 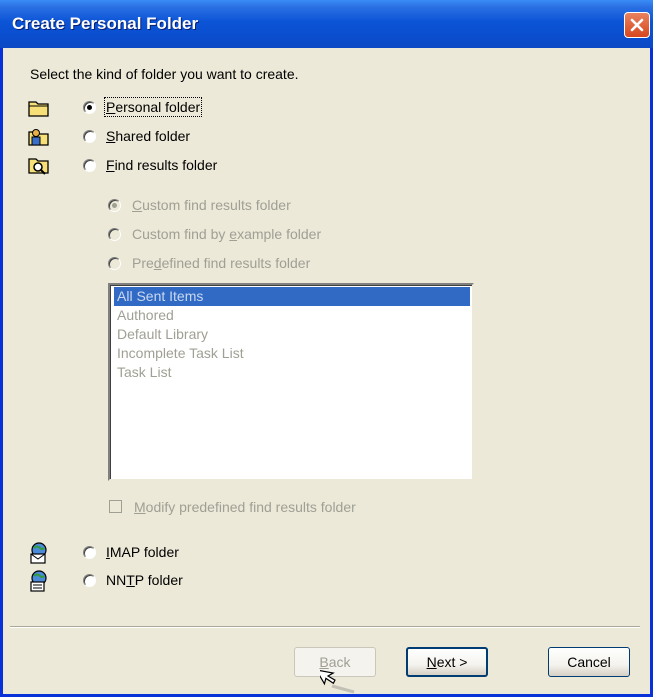 I want to click on modify-predefined-checkbox, so click(x=115, y=506).